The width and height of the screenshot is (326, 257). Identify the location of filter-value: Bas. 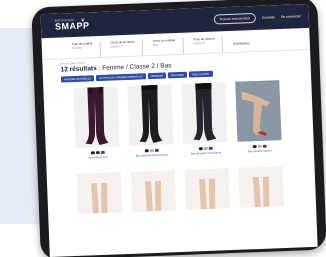
(155, 44).